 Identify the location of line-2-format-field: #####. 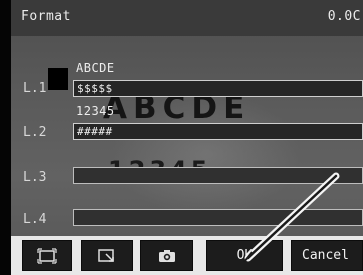
(218, 131).